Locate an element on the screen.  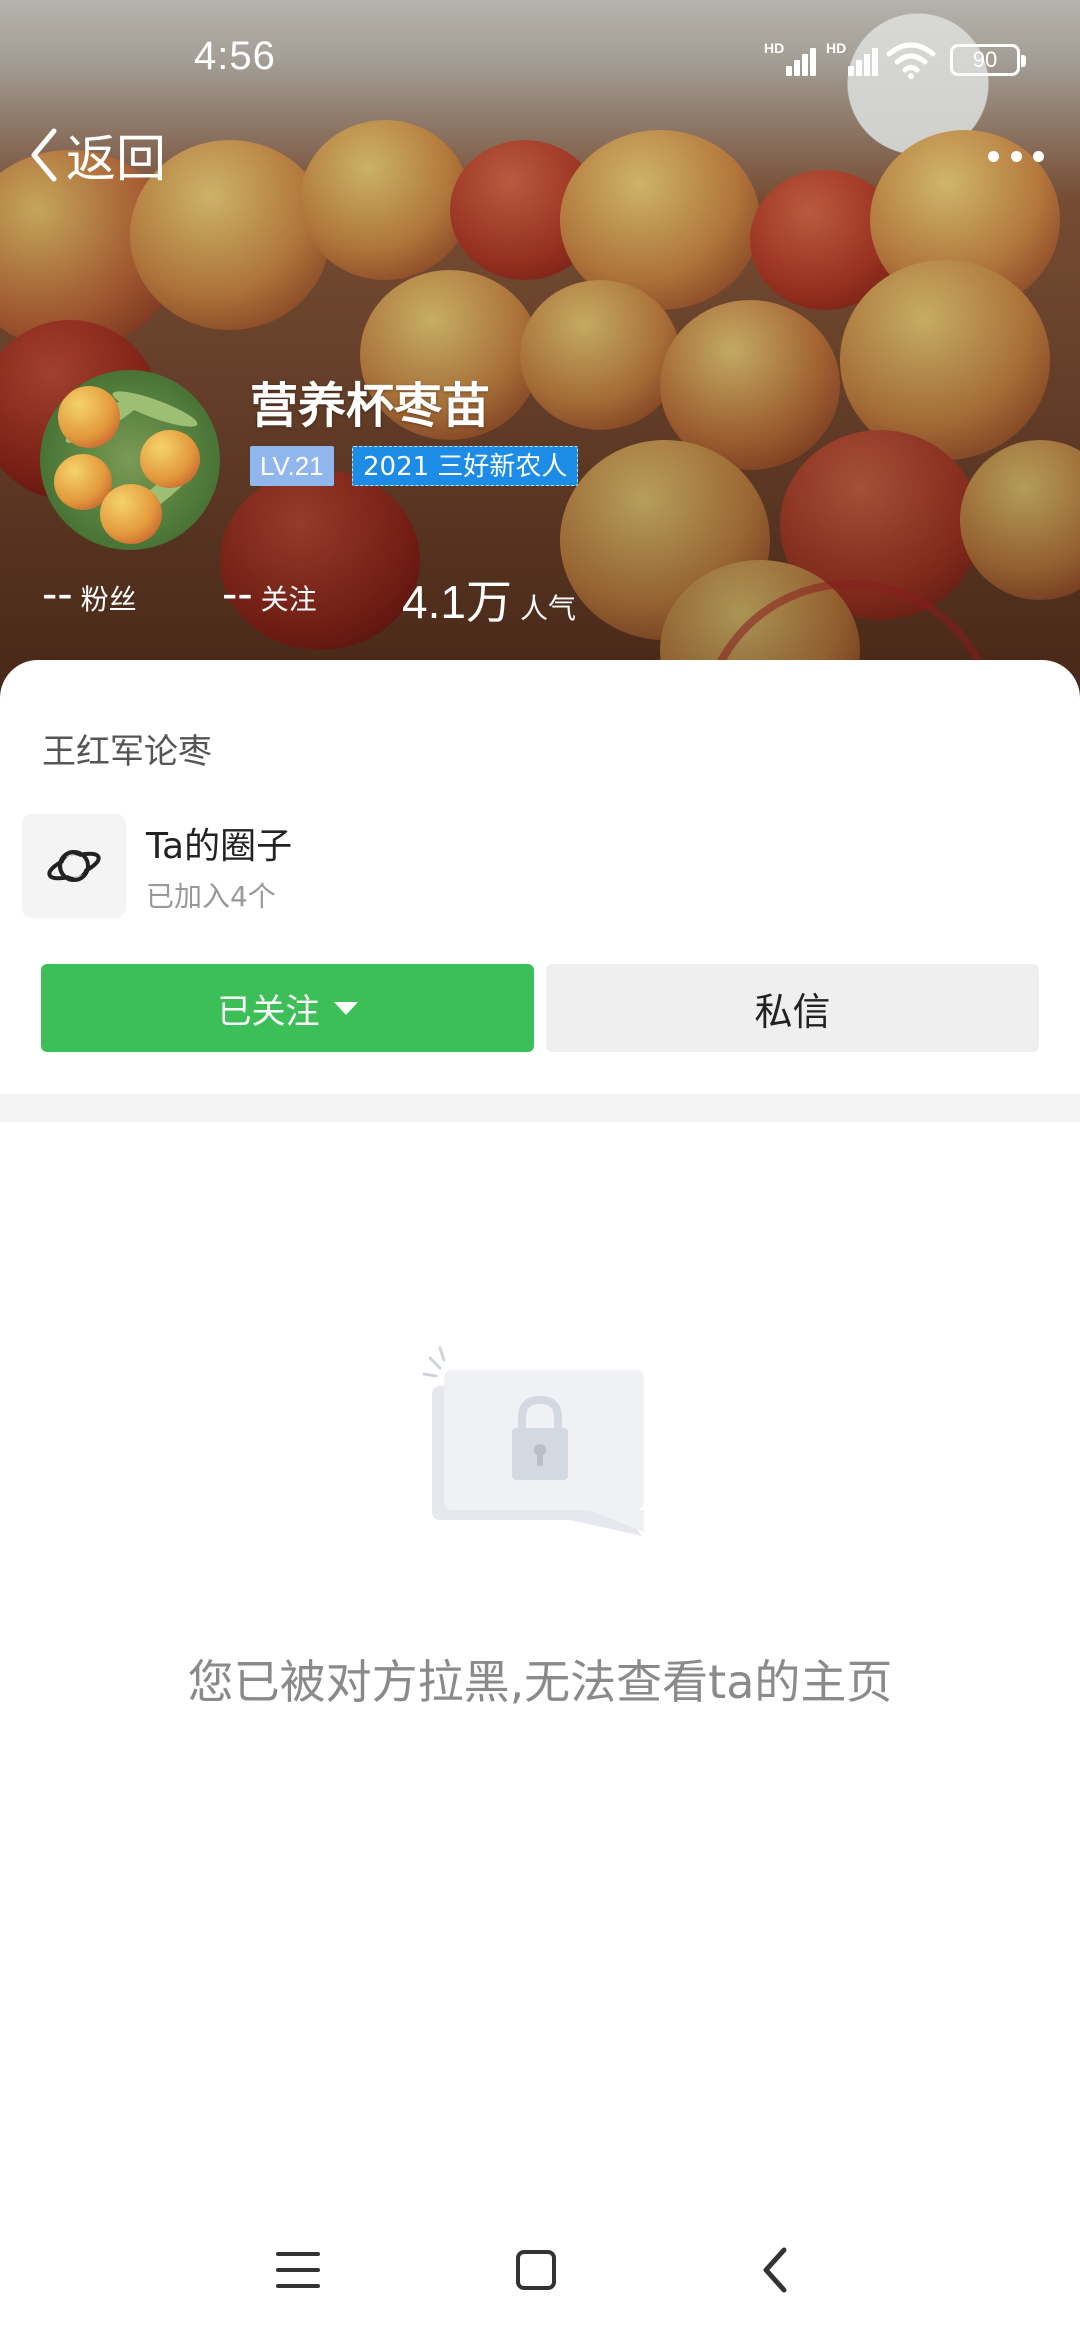
caret-down-icon is located at coordinates (345, 1008).